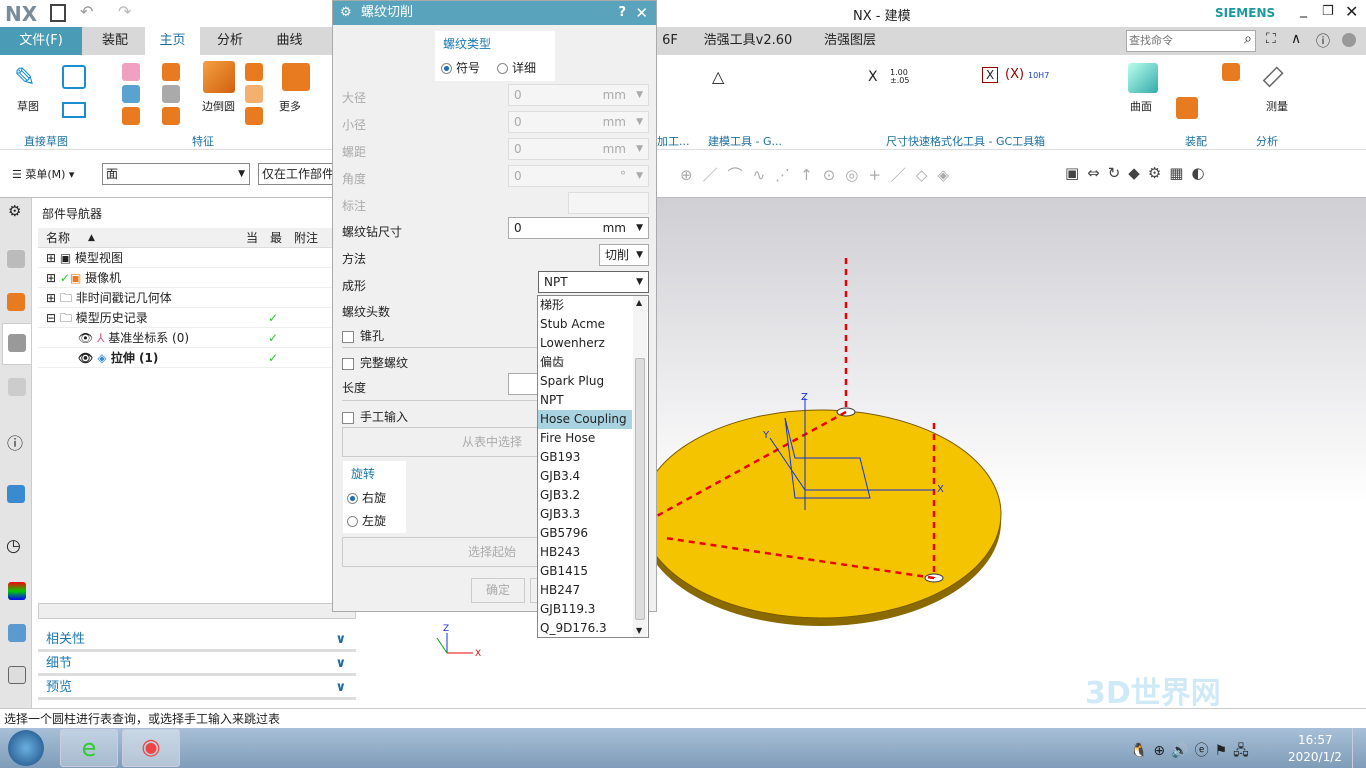 The height and width of the screenshot is (768, 1366). Describe the element at coordinates (585, 628) in the screenshot. I see `dropdown-option: Q_9D176.3` at that location.